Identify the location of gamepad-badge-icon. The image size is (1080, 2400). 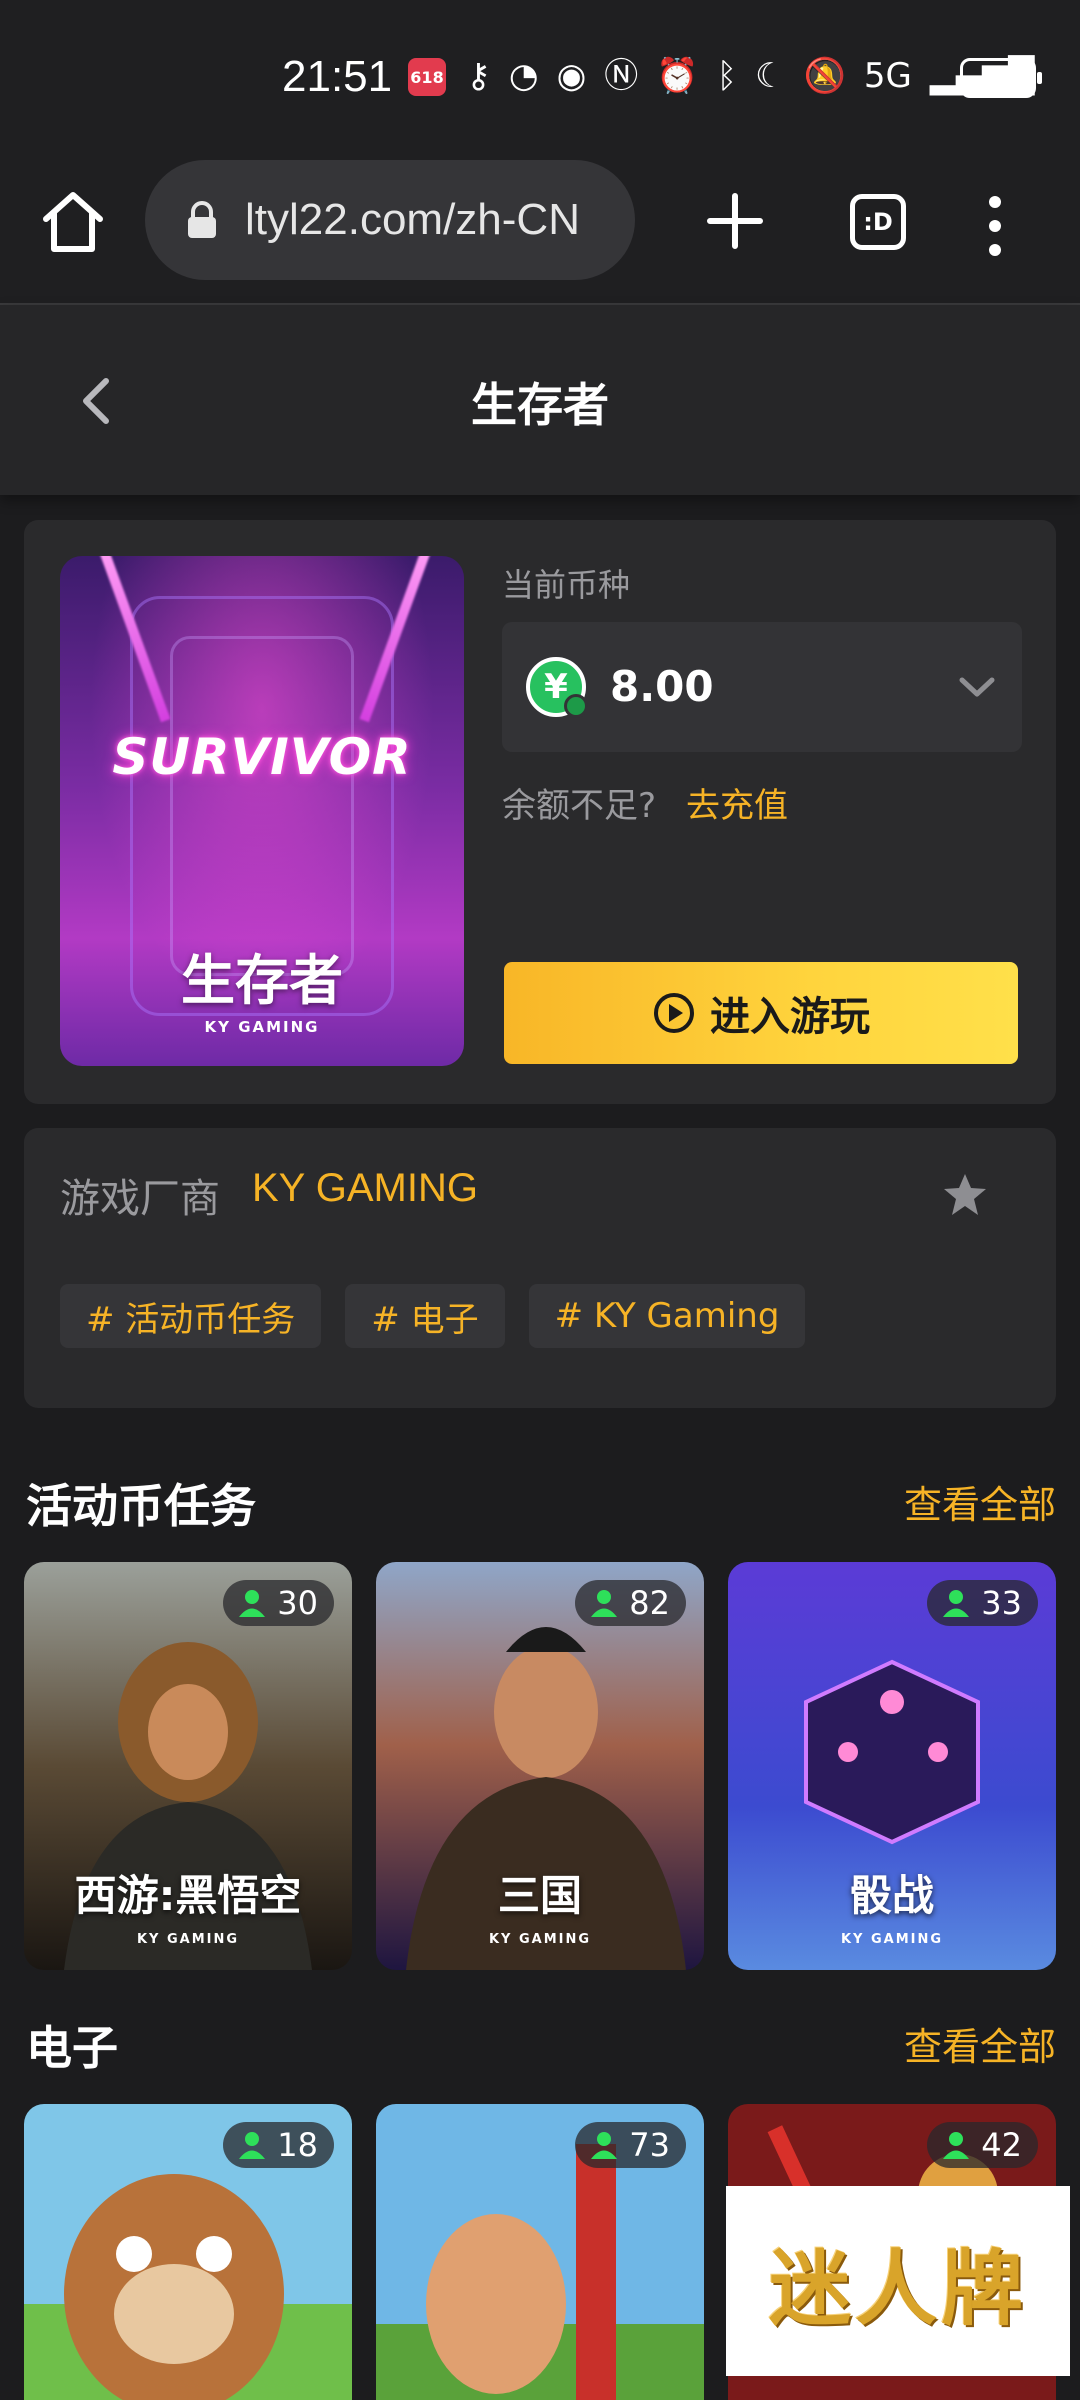
(576, 706).